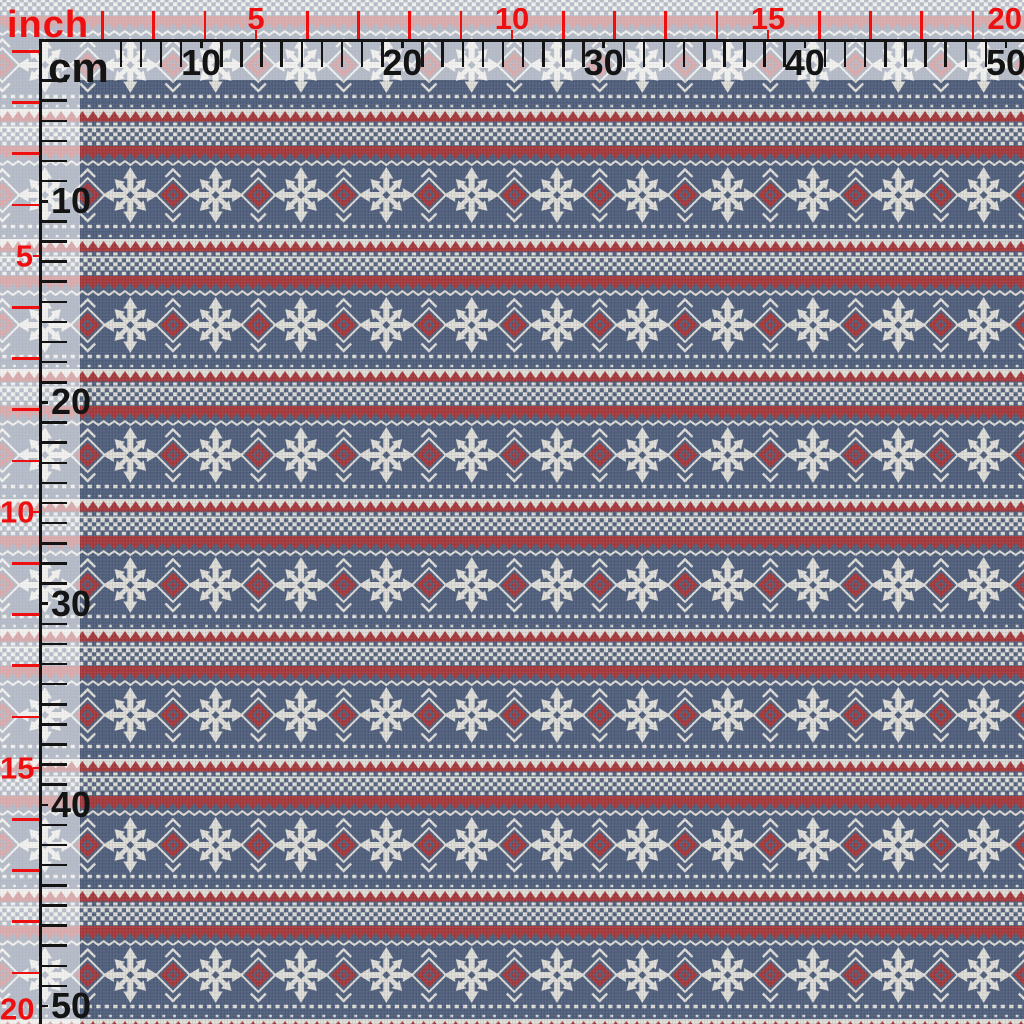 Image resolution: width=1024 pixels, height=1024 pixels. I want to click on h-inch-number: 10, so click(512, 18).